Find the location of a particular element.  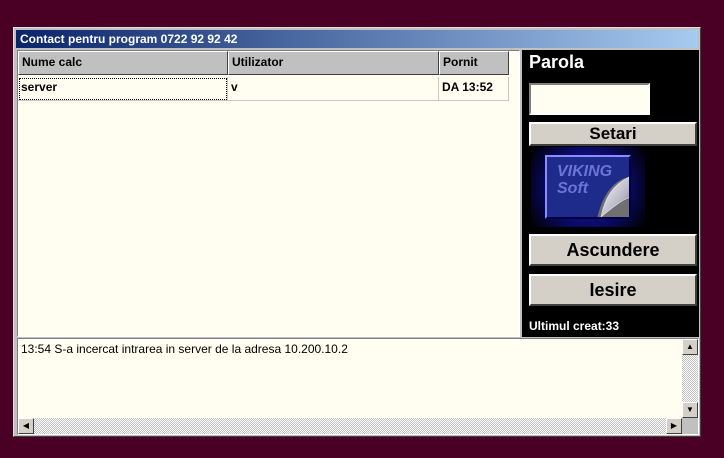

scrollbar-corner is located at coordinates (690, 426).